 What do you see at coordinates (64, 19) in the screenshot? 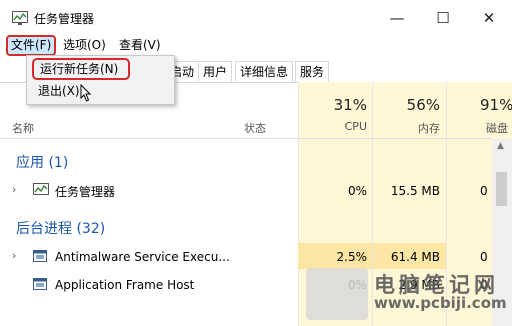
I see `window-title: 任务管理器` at bounding box center [64, 19].